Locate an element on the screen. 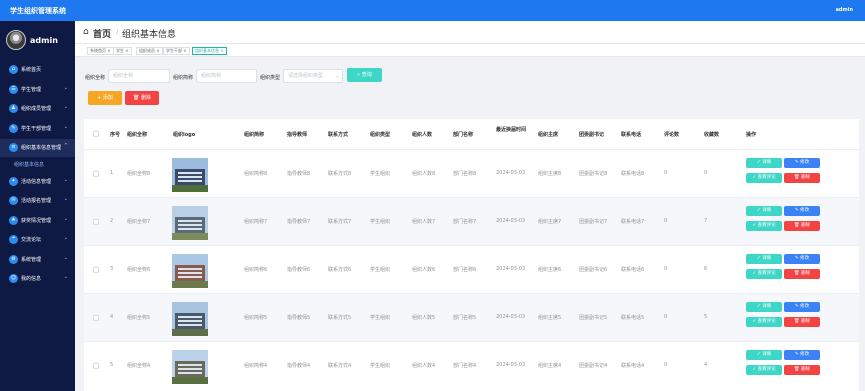 This screenshot has width=865, height=391. sidebar-item: ★ 获奖情况管理 ⌄ is located at coordinates (37, 221).